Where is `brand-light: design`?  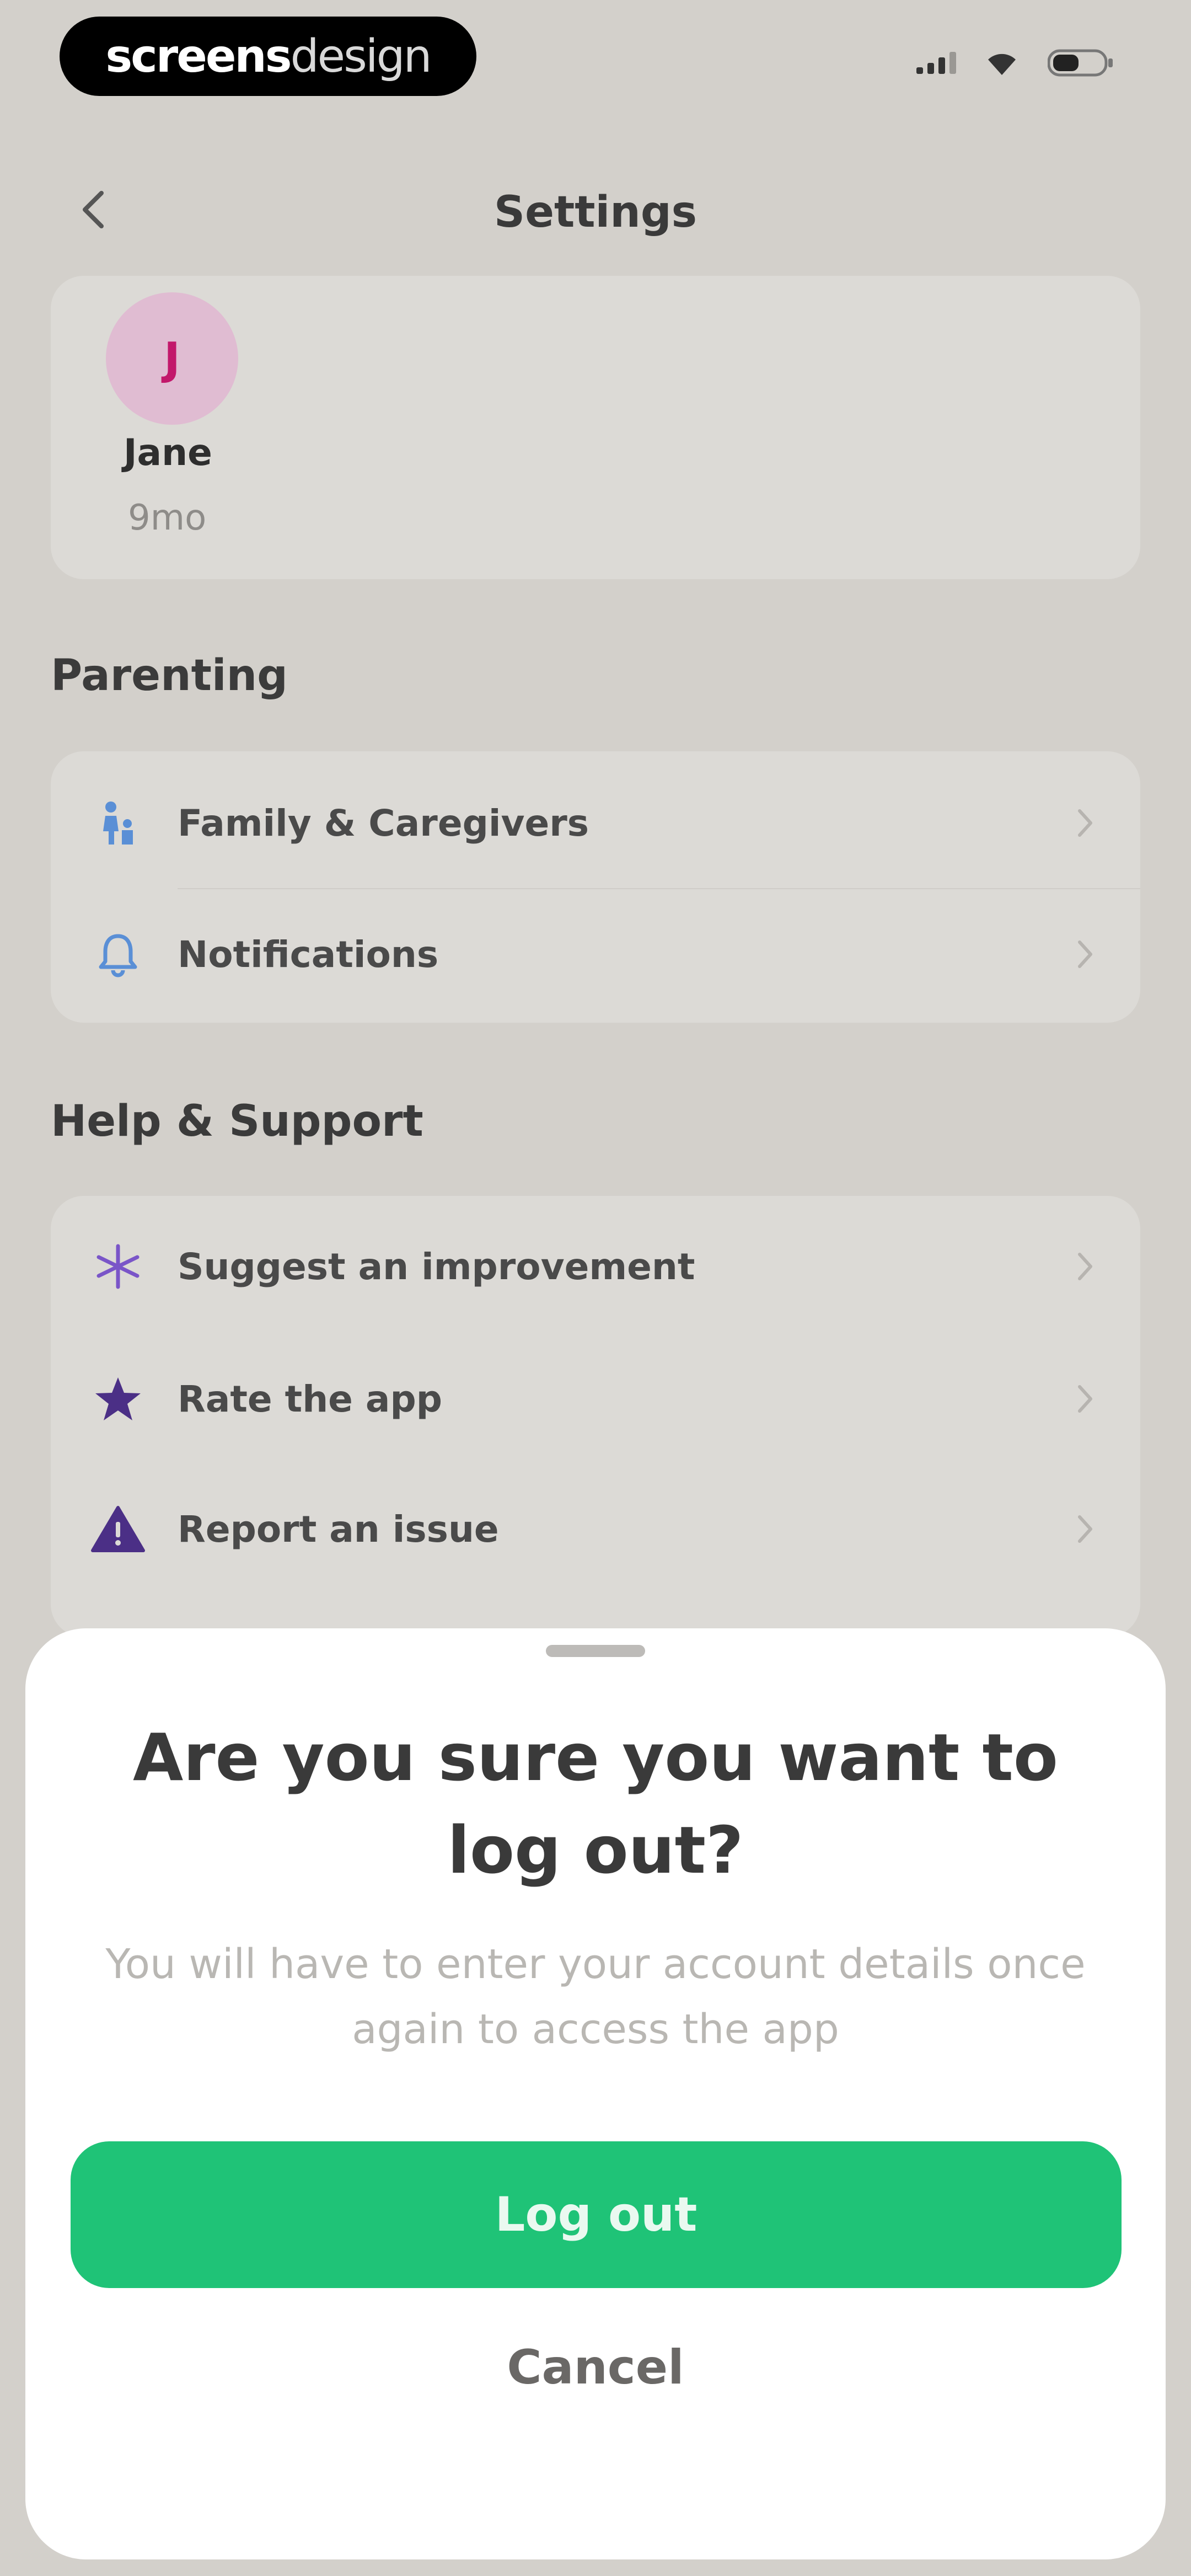
brand-light: design is located at coordinates (361, 56).